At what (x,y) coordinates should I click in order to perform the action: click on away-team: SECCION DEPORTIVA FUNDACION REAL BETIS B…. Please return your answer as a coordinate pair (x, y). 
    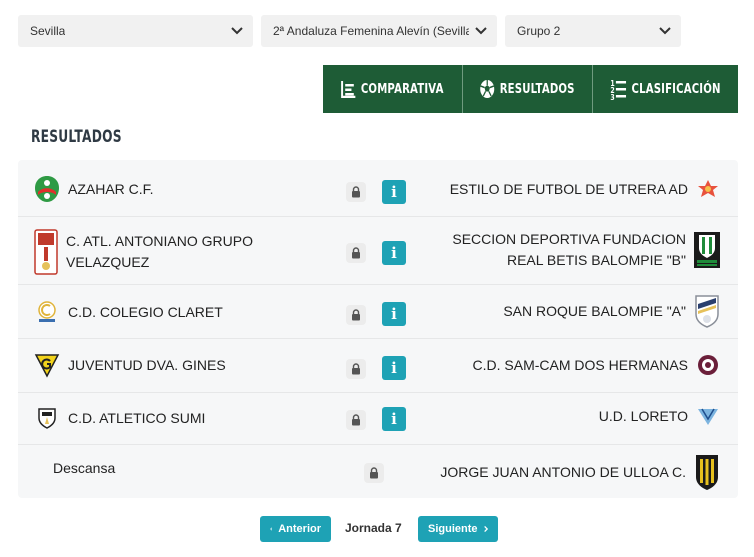
    Looking at the image, I should click on (586, 250).